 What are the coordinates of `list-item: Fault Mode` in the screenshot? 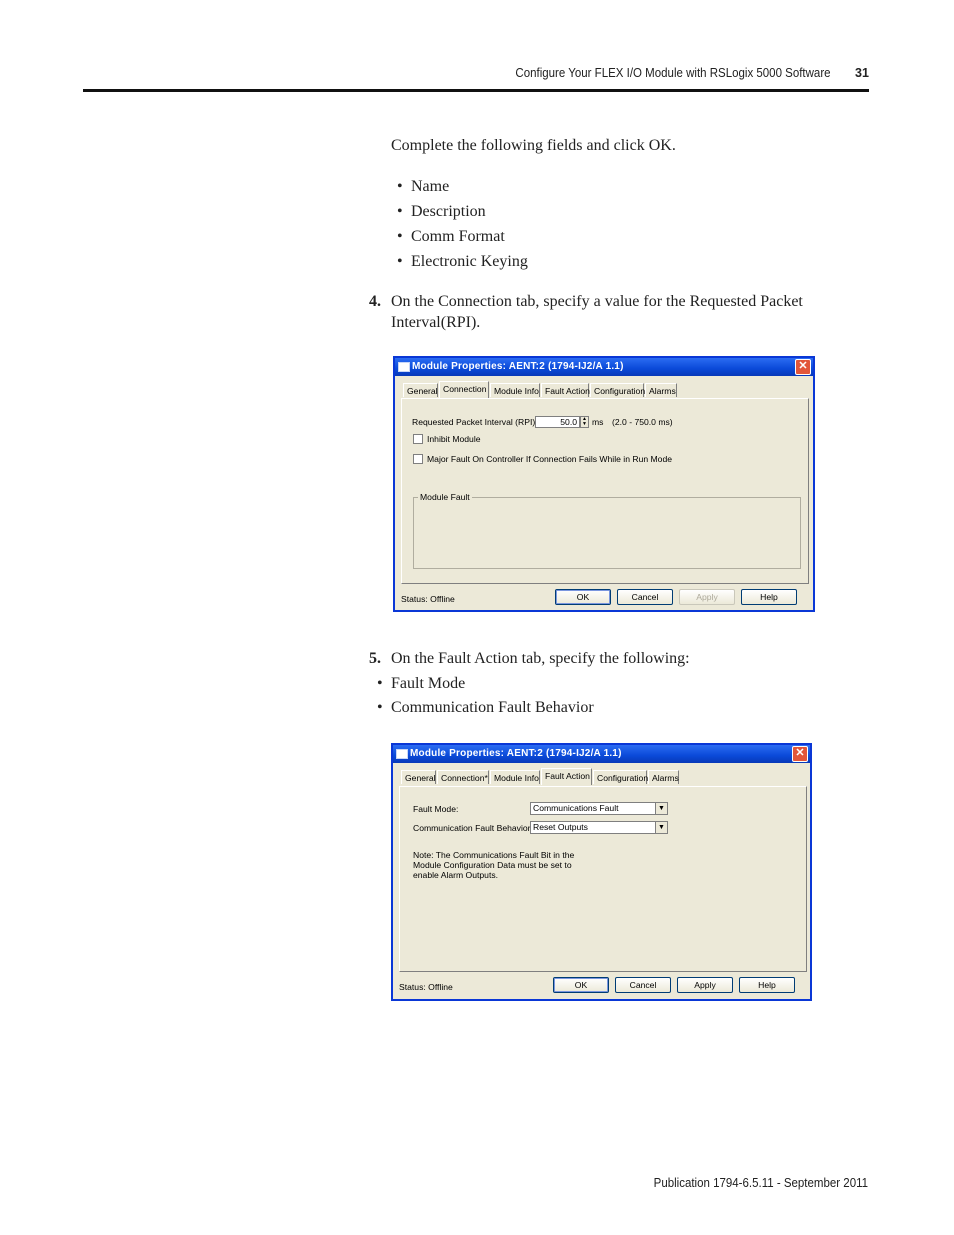 It's located at (421, 683).